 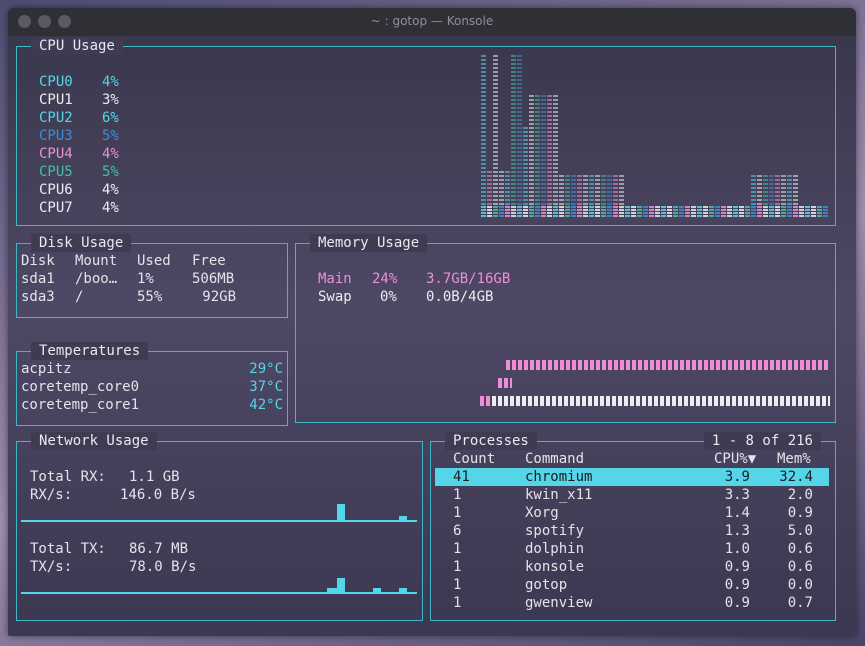 I want to click on proc-command: dolphin, so click(x=554, y=549).